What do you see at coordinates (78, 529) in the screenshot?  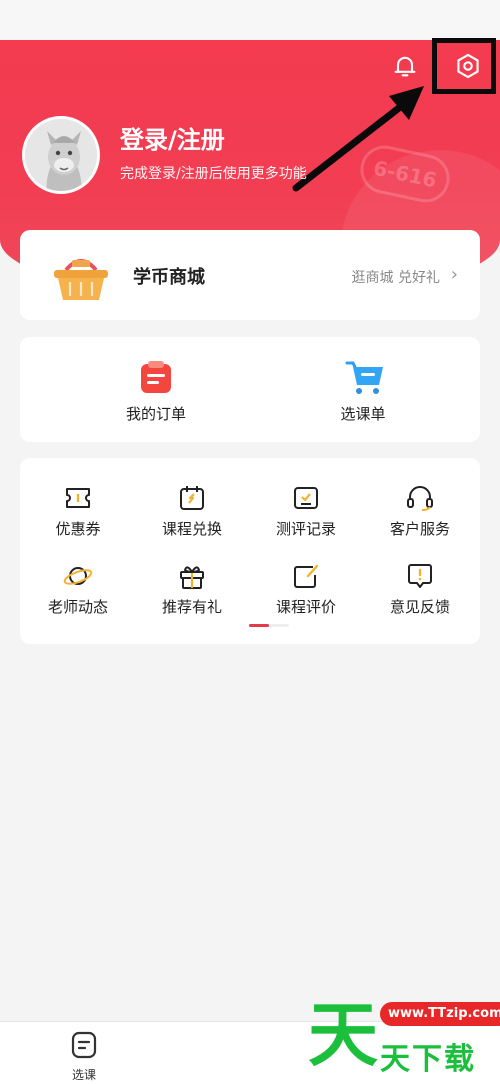 I see `coupon-label: 优惠券` at bounding box center [78, 529].